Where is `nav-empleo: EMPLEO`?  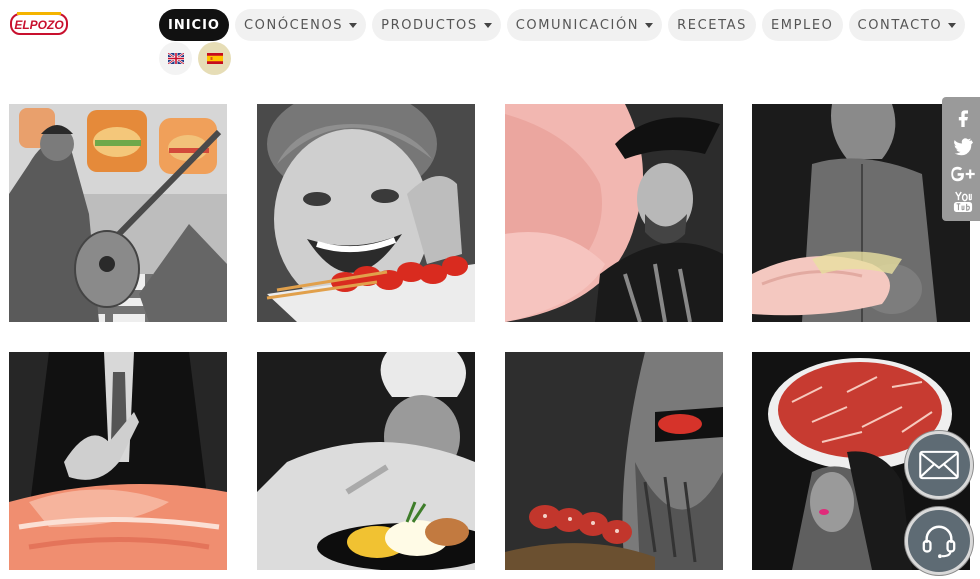 nav-empleo: EMPLEO is located at coordinates (802, 25).